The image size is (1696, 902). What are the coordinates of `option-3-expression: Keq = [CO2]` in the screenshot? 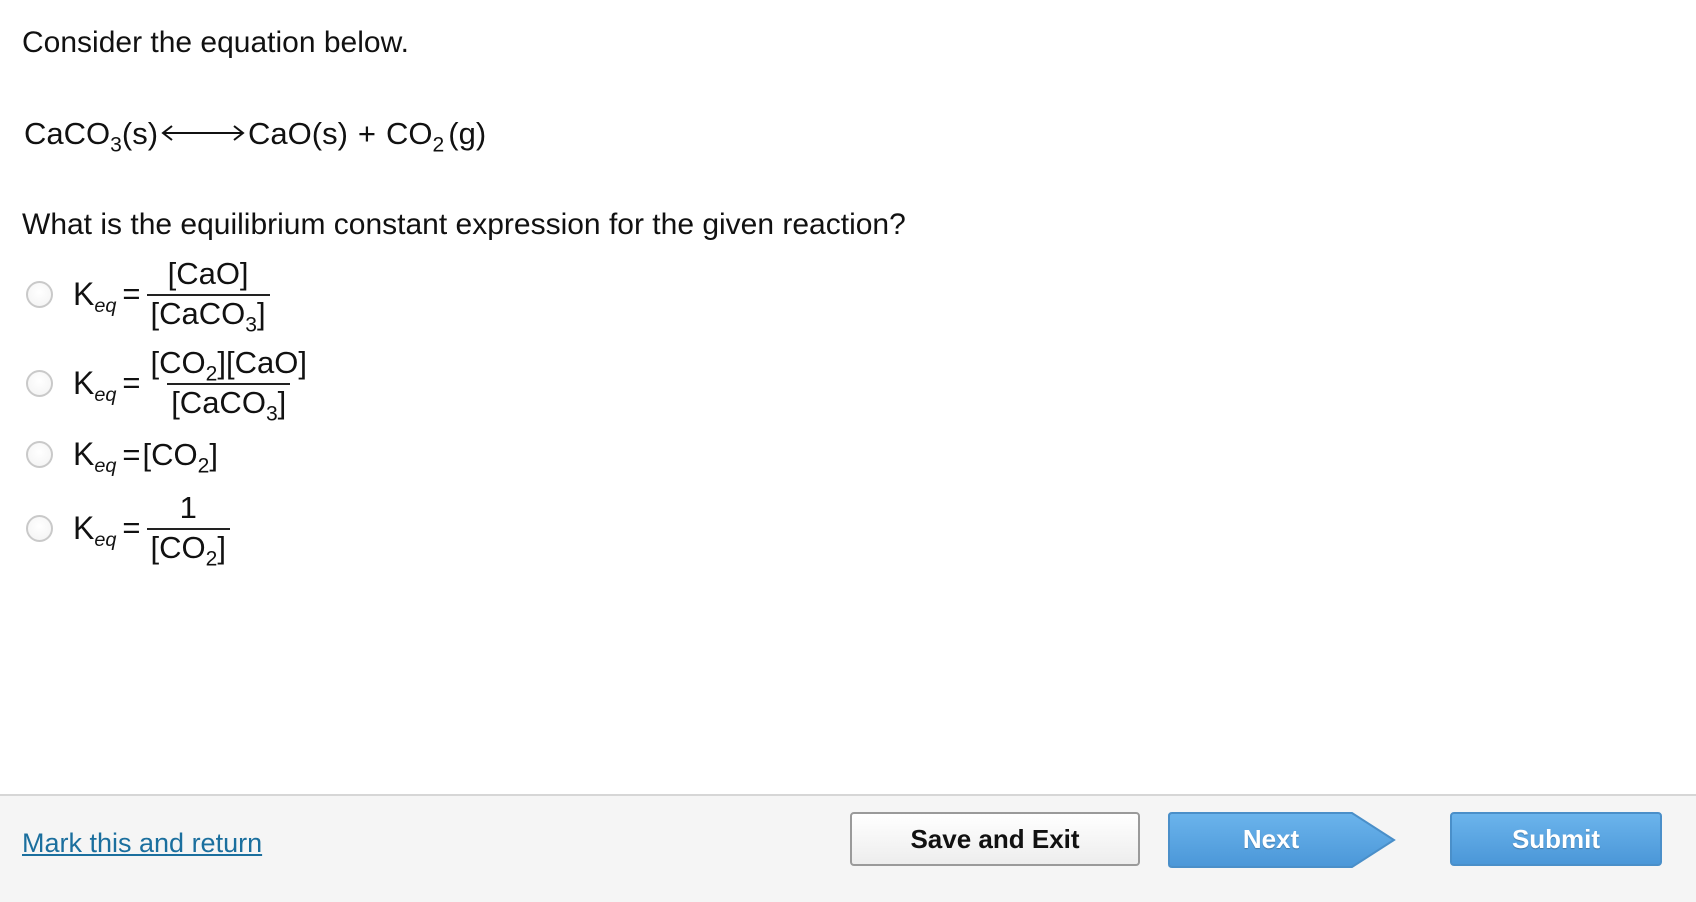 It's located at (145, 456).